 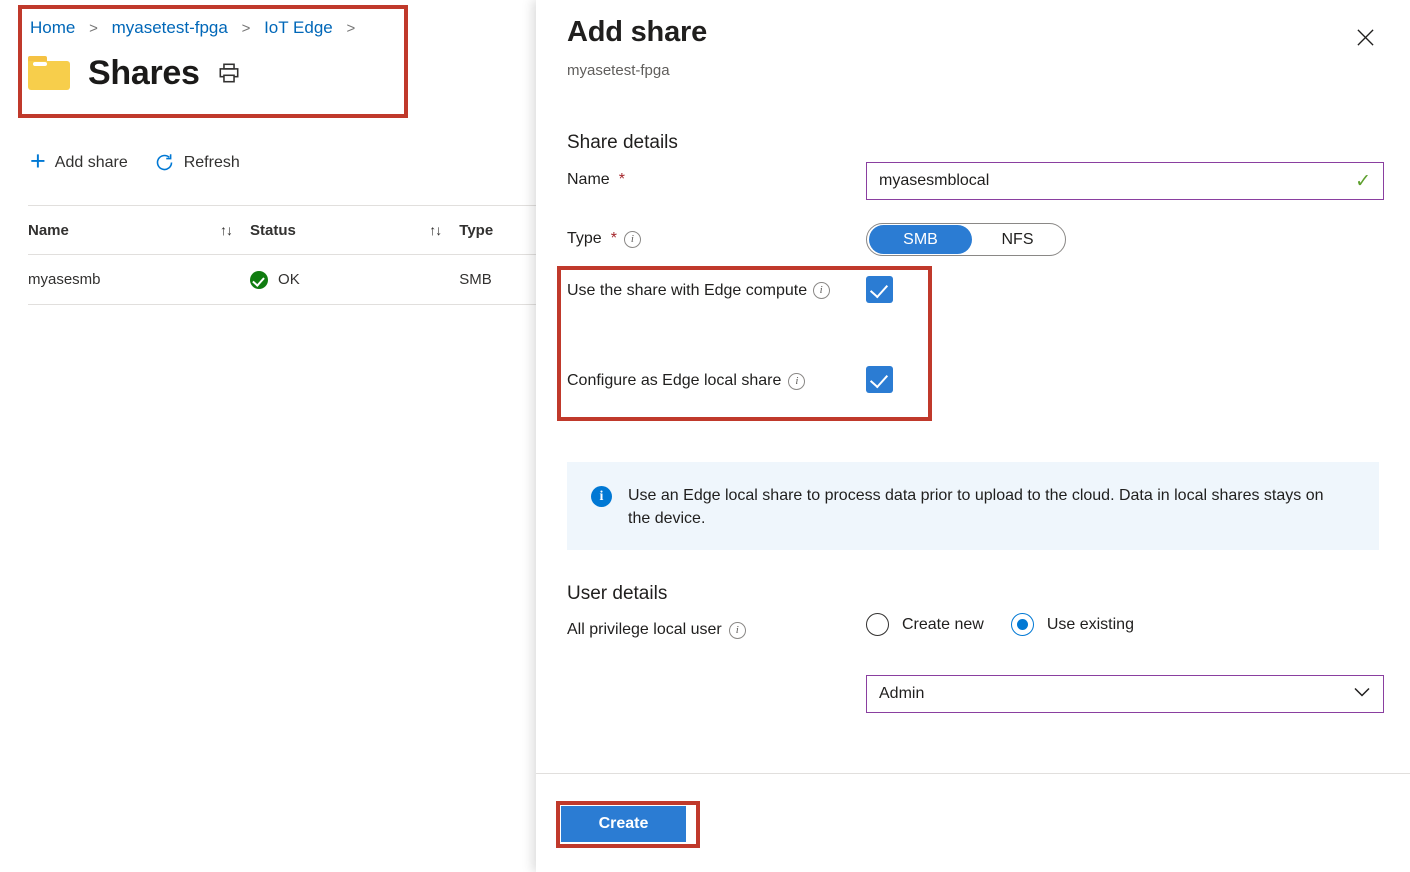 I want to click on table-divider-bottom, so click(x=288, y=304).